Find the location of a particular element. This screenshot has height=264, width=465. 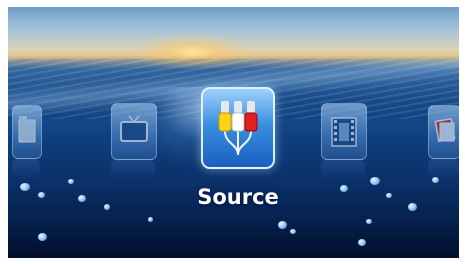

tv-menu-item is located at coordinates (134, 131).